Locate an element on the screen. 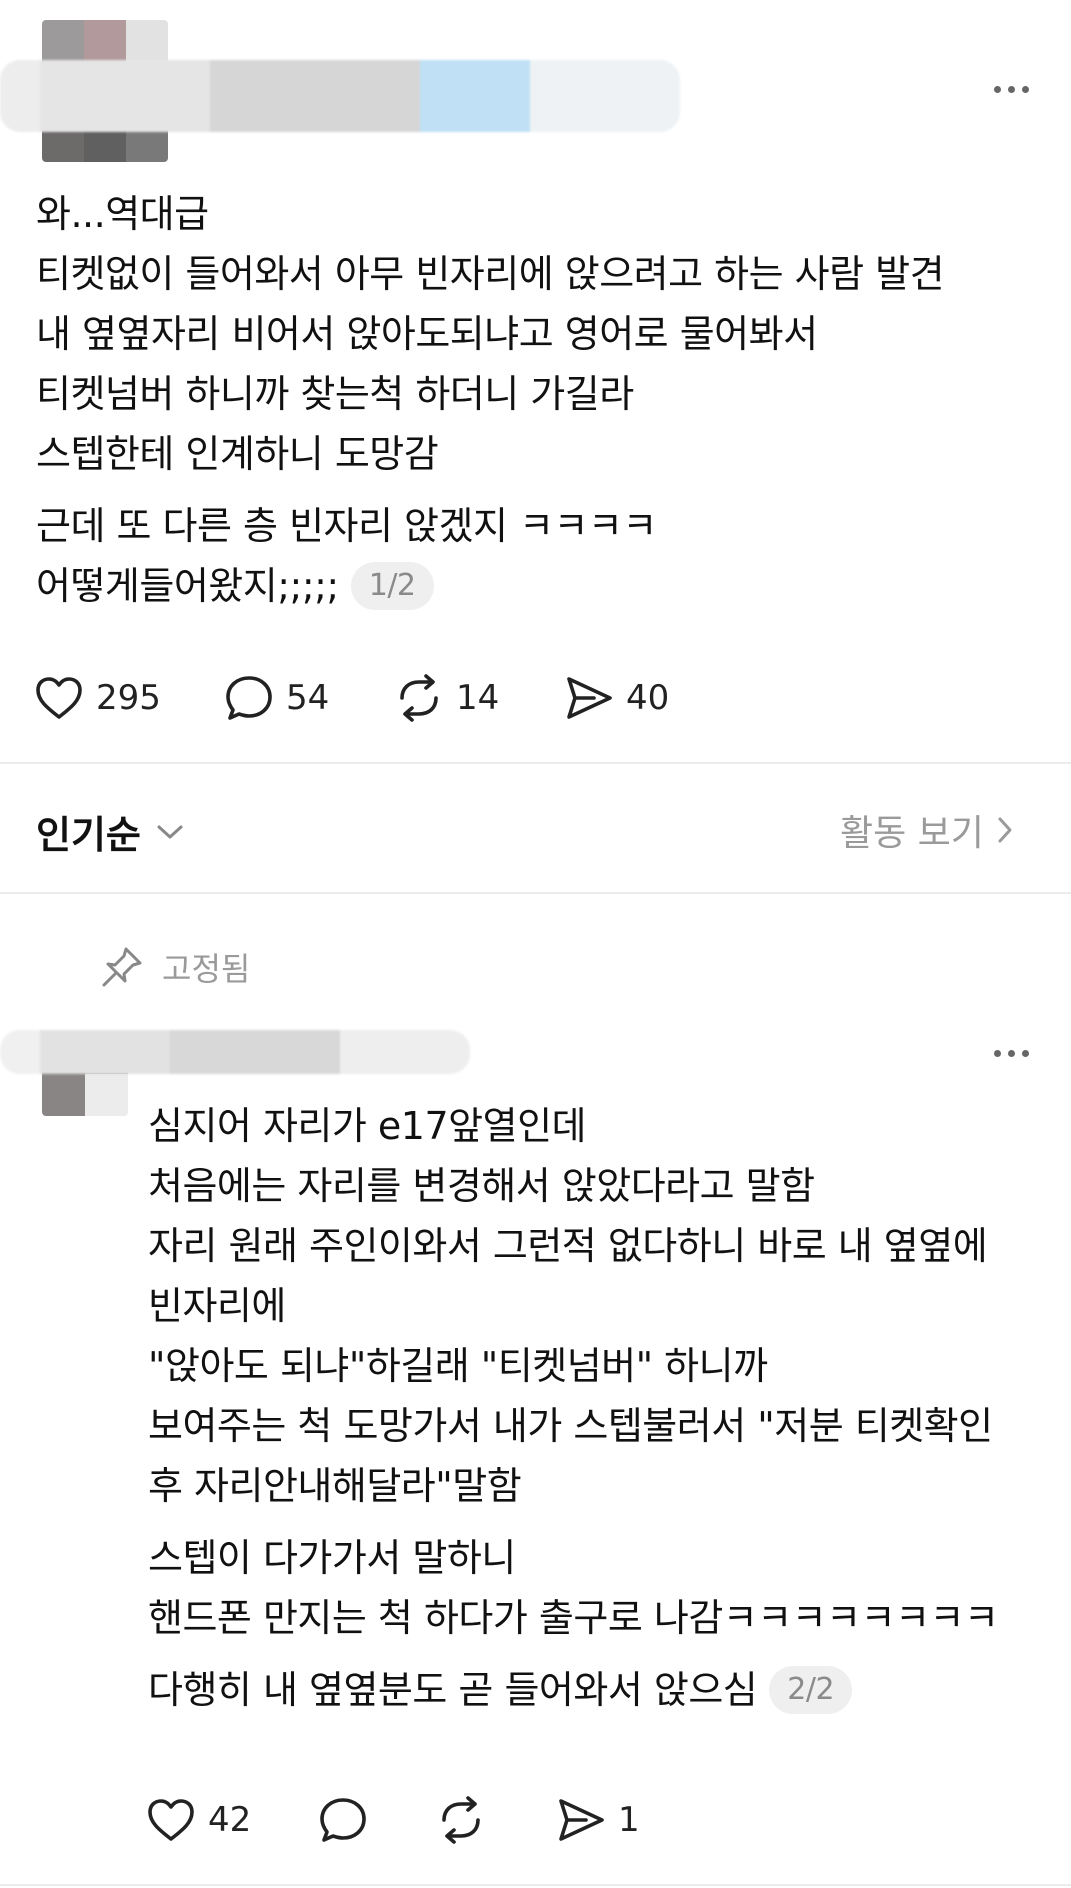 This screenshot has width=1071, height=1888. comment-count: 54 is located at coordinates (308, 698).